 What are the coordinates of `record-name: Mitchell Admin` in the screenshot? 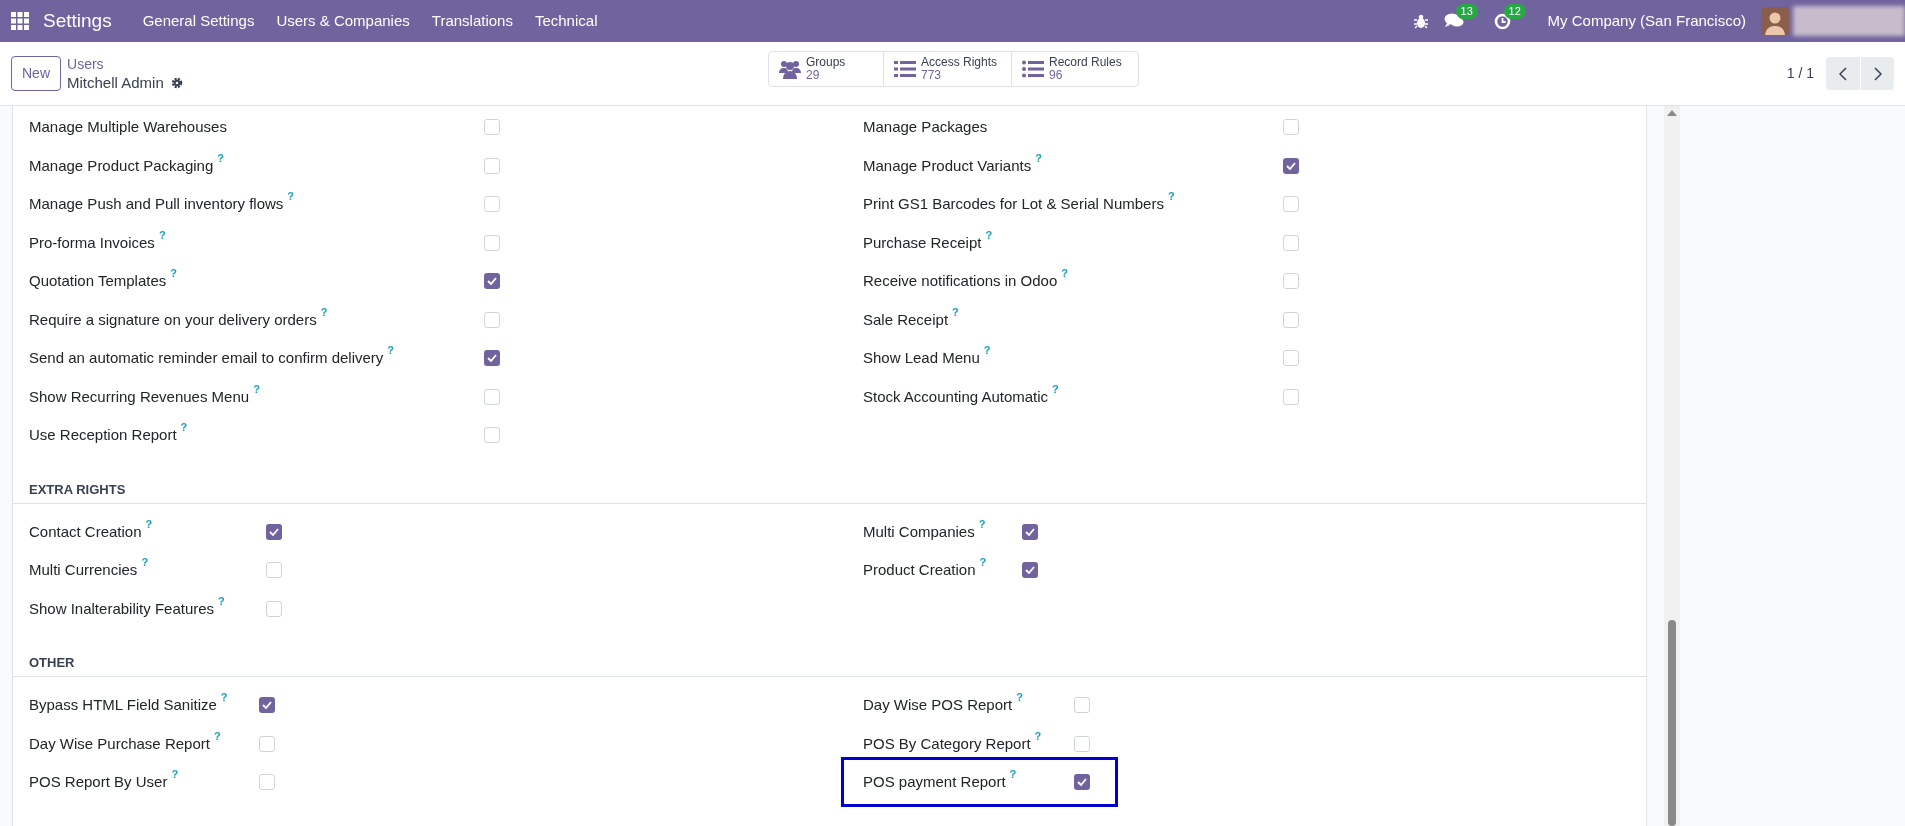 It's located at (115, 82).